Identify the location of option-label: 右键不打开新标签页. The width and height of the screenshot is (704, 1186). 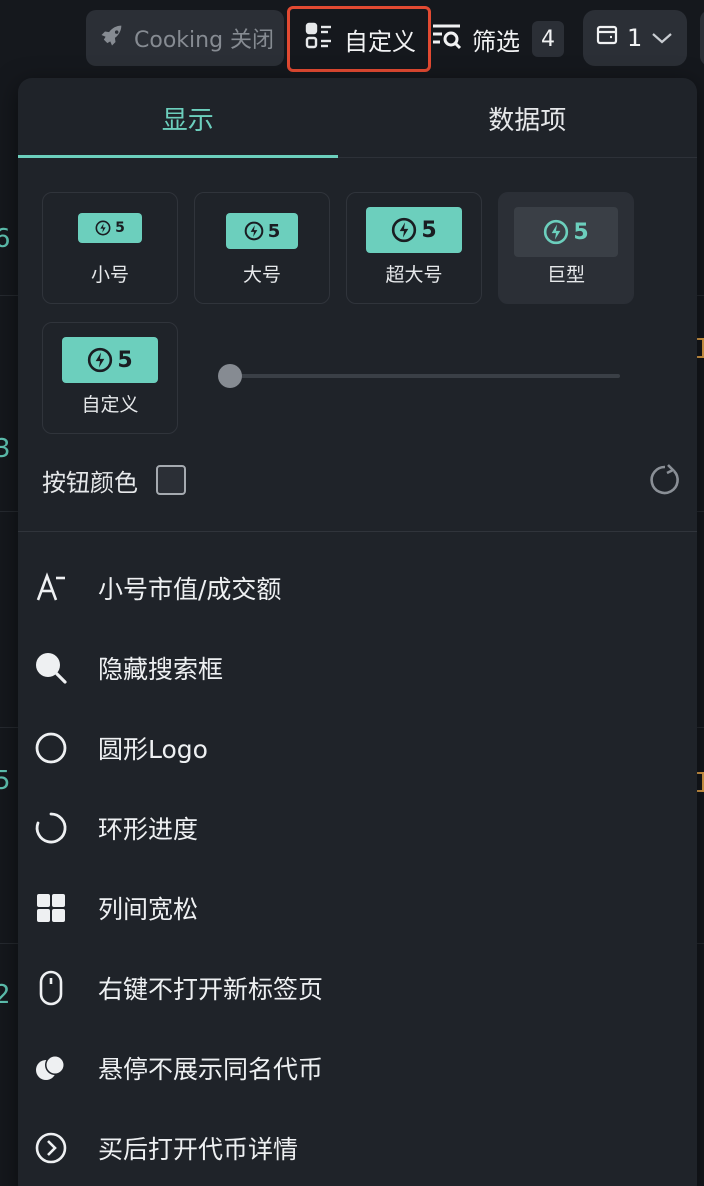
(211, 989).